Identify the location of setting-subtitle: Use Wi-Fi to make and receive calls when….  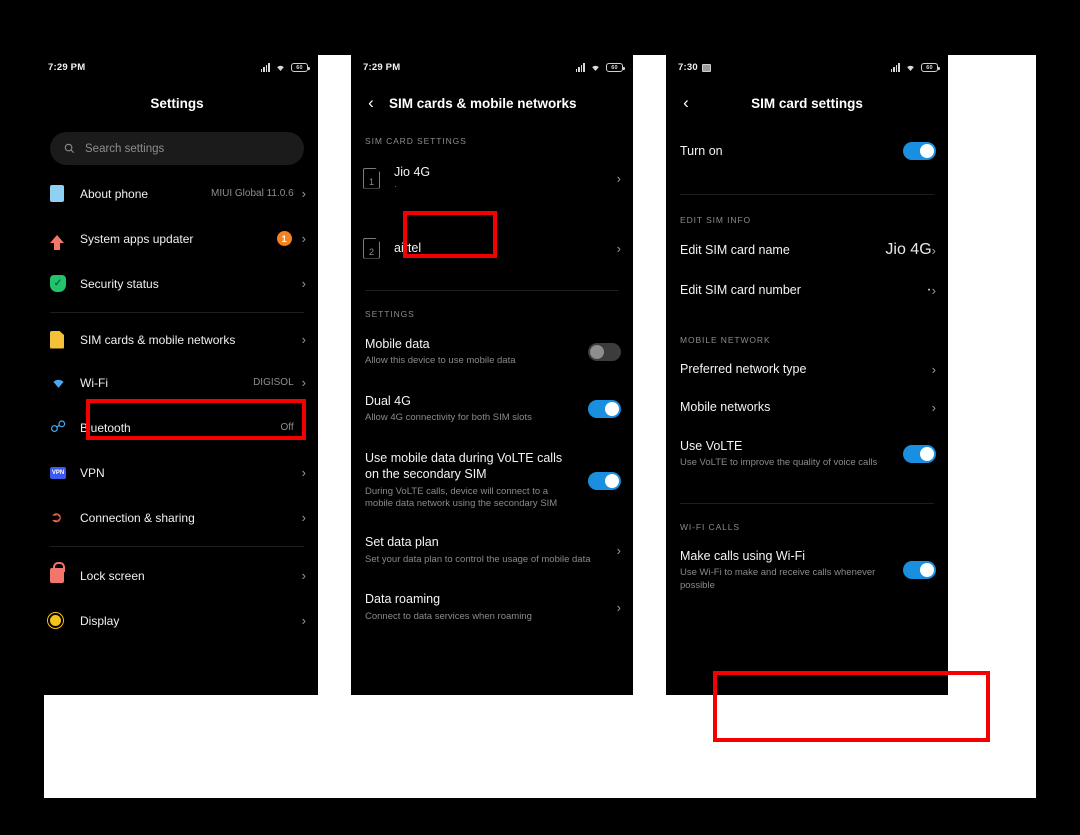
(778, 578).